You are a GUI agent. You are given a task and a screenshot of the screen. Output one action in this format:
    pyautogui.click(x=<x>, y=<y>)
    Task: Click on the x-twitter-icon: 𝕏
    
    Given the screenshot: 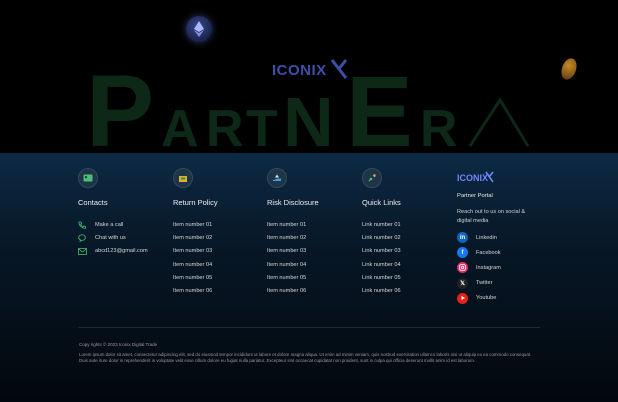 What is the action you would take?
    pyautogui.click(x=462, y=283)
    